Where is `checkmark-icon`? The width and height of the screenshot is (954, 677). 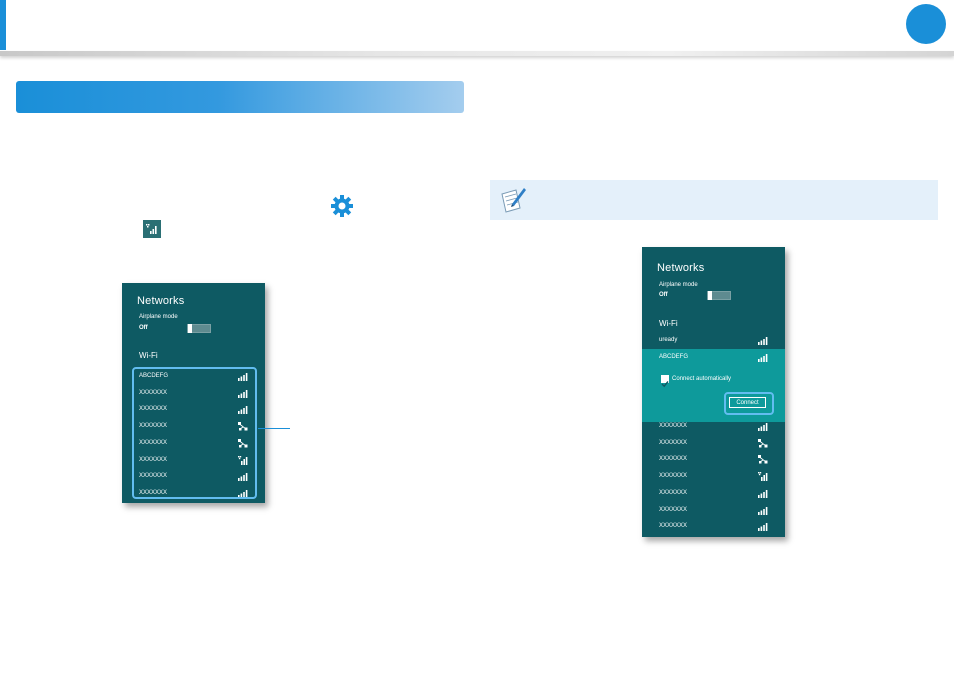
checkmark-icon is located at coordinates (665, 384).